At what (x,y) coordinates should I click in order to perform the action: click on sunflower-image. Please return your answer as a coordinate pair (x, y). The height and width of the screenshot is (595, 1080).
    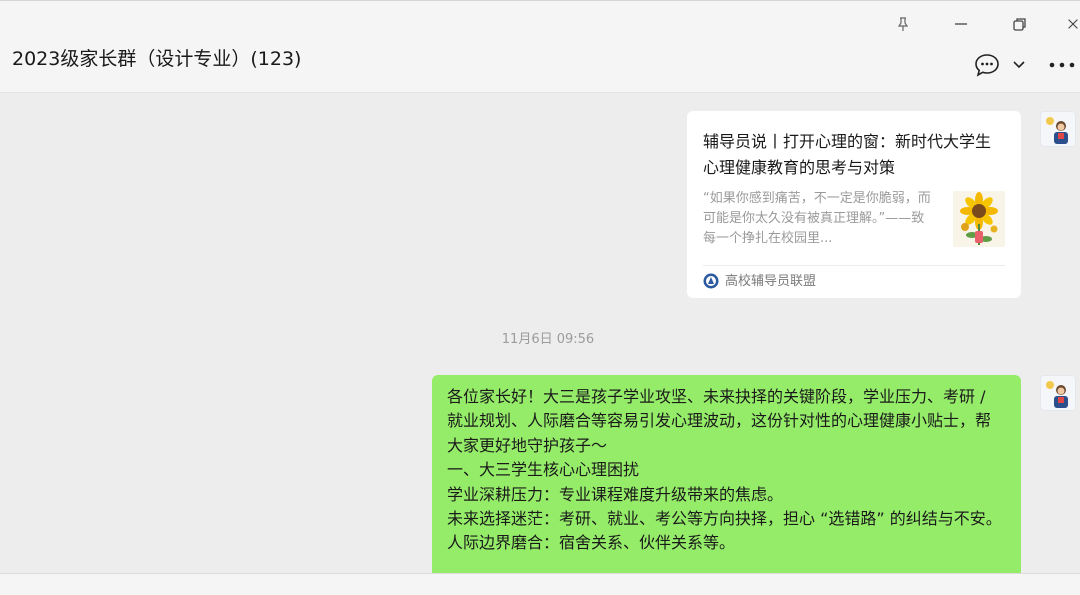
    Looking at the image, I should click on (979, 219).